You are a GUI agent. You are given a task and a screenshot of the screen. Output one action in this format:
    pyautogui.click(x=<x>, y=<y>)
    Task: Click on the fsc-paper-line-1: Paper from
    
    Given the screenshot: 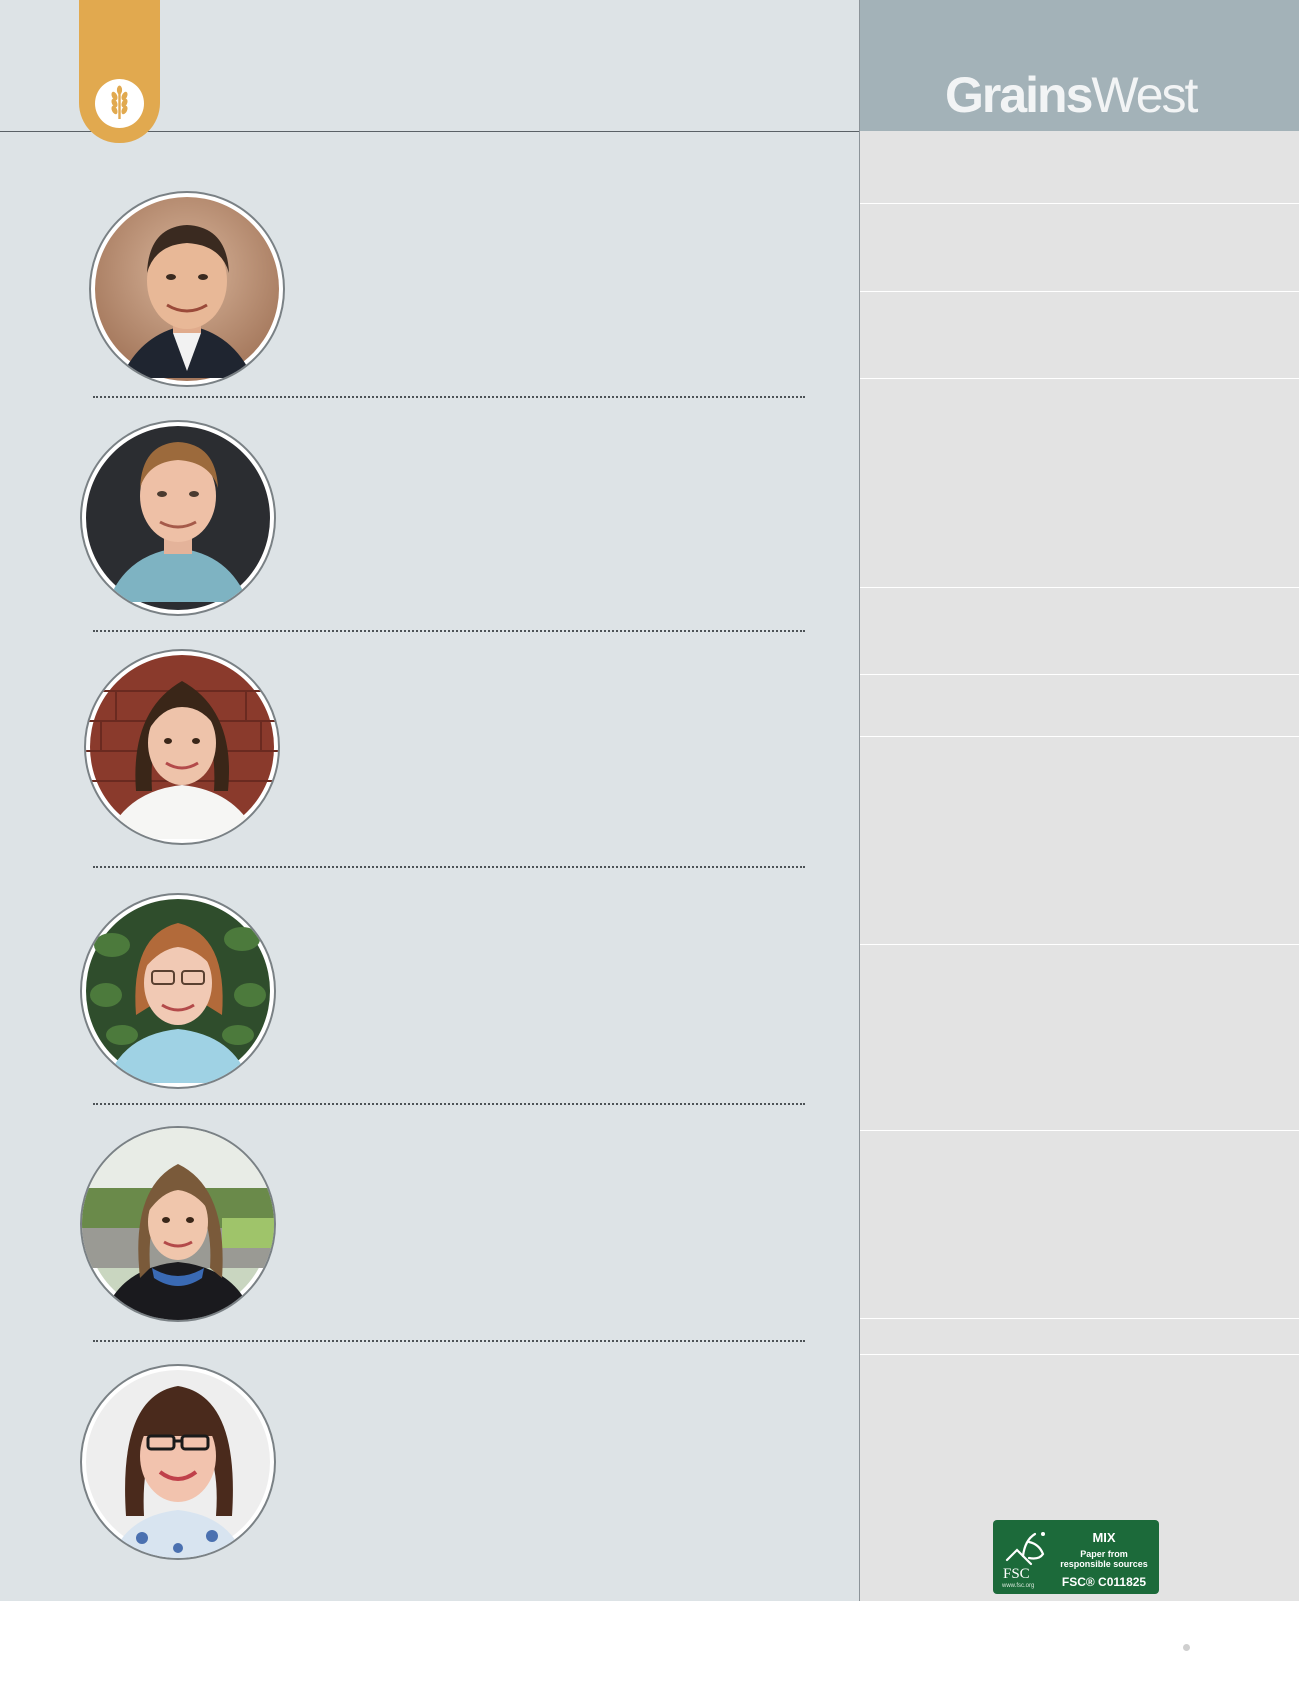 What is the action you would take?
    pyautogui.click(x=1104, y=1554)
    